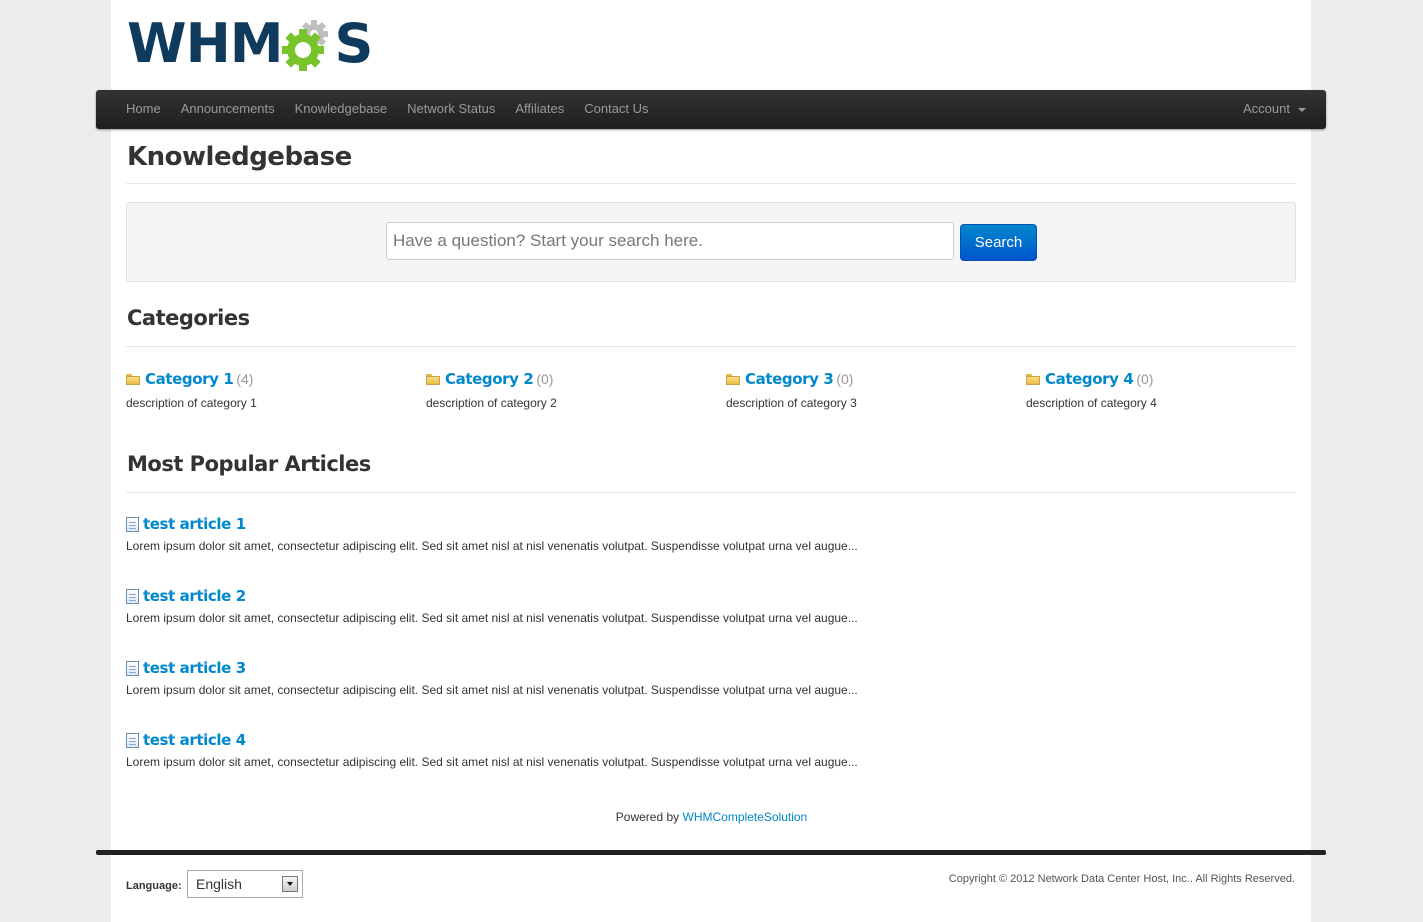  What do you see at coordinates (228, 109) in the screenshot?
I see `nav-item-announcements: Announcements` at bounding box center [228, 109].